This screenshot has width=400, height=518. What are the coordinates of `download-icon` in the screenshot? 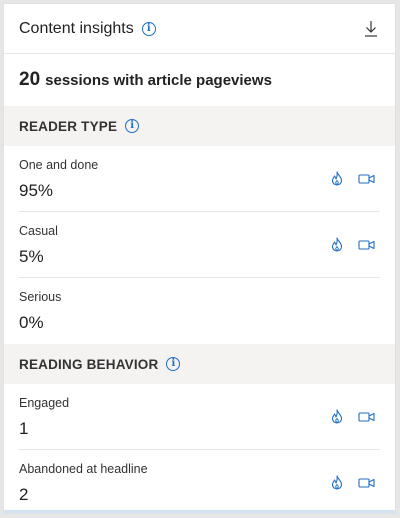 It's located at (371, 29).